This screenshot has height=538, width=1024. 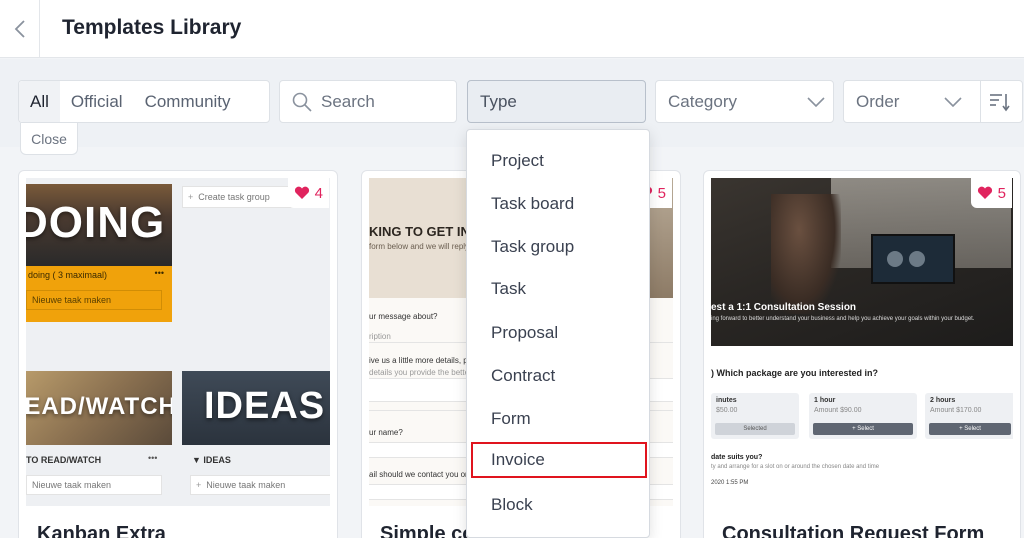 I want to click on readwatch-column-title: TO READ/WATCH, so click(x=64, y=460).